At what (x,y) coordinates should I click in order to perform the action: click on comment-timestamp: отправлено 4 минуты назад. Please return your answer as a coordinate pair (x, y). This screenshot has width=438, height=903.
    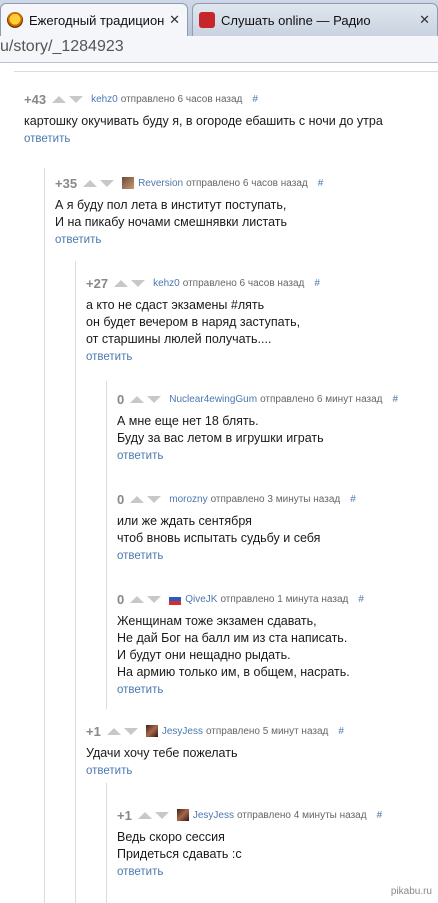
    Looking at the image, I should click on (301, 815).